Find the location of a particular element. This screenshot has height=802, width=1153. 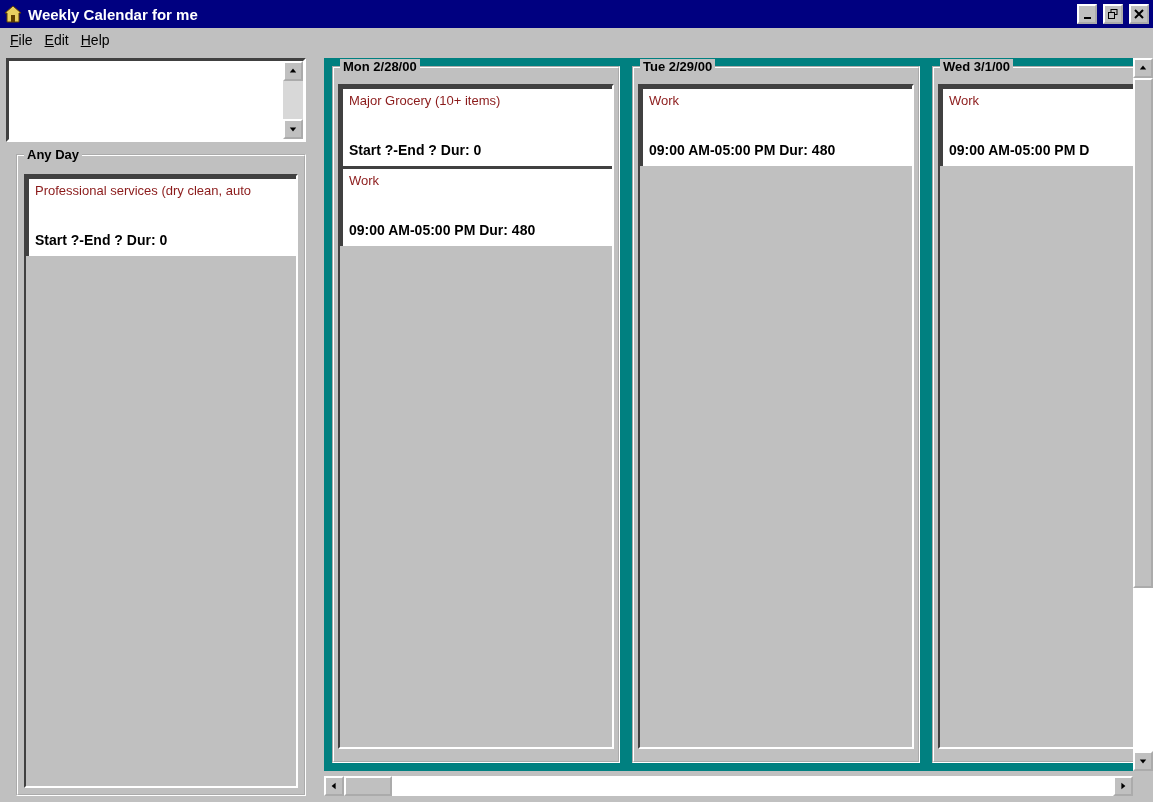

vertical-scrollbar is located at coordinates (1143, 414).